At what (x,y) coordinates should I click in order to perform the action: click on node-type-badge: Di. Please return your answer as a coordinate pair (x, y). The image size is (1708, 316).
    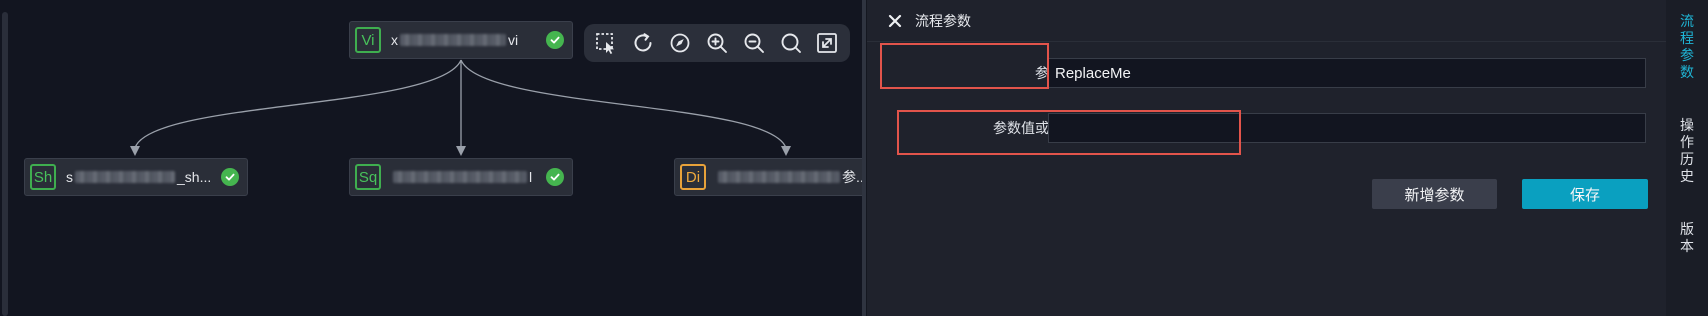
    Looking at the image, I should click on (693, 177).